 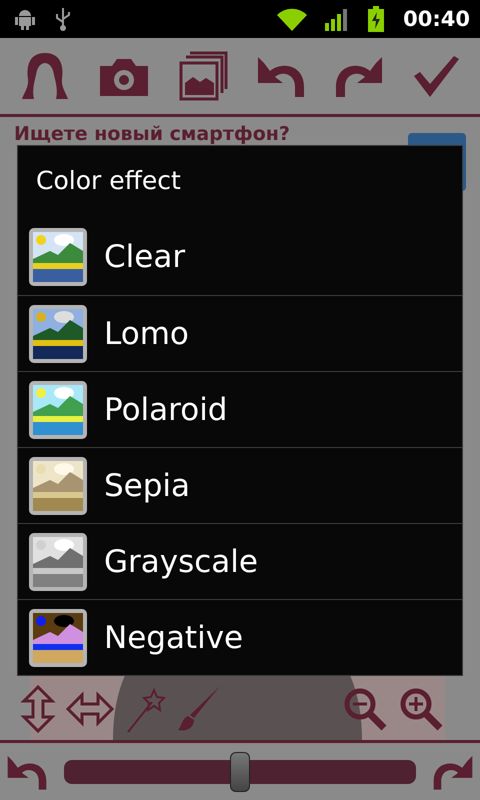 I want to click on wifi-icon, so click(x=292, y=19).